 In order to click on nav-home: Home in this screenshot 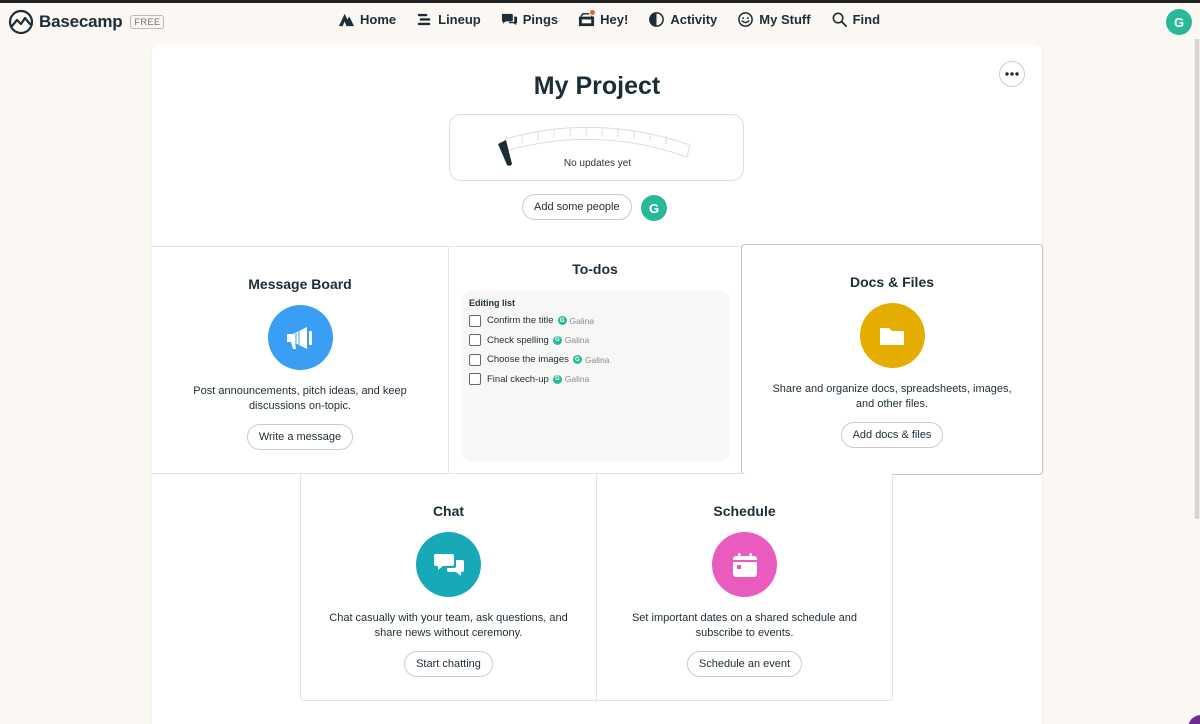, I will do `click(367, 19)`.